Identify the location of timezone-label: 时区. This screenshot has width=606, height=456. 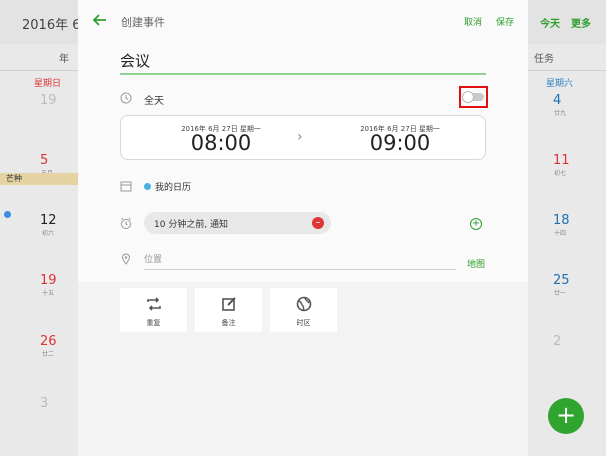
(303, 323).